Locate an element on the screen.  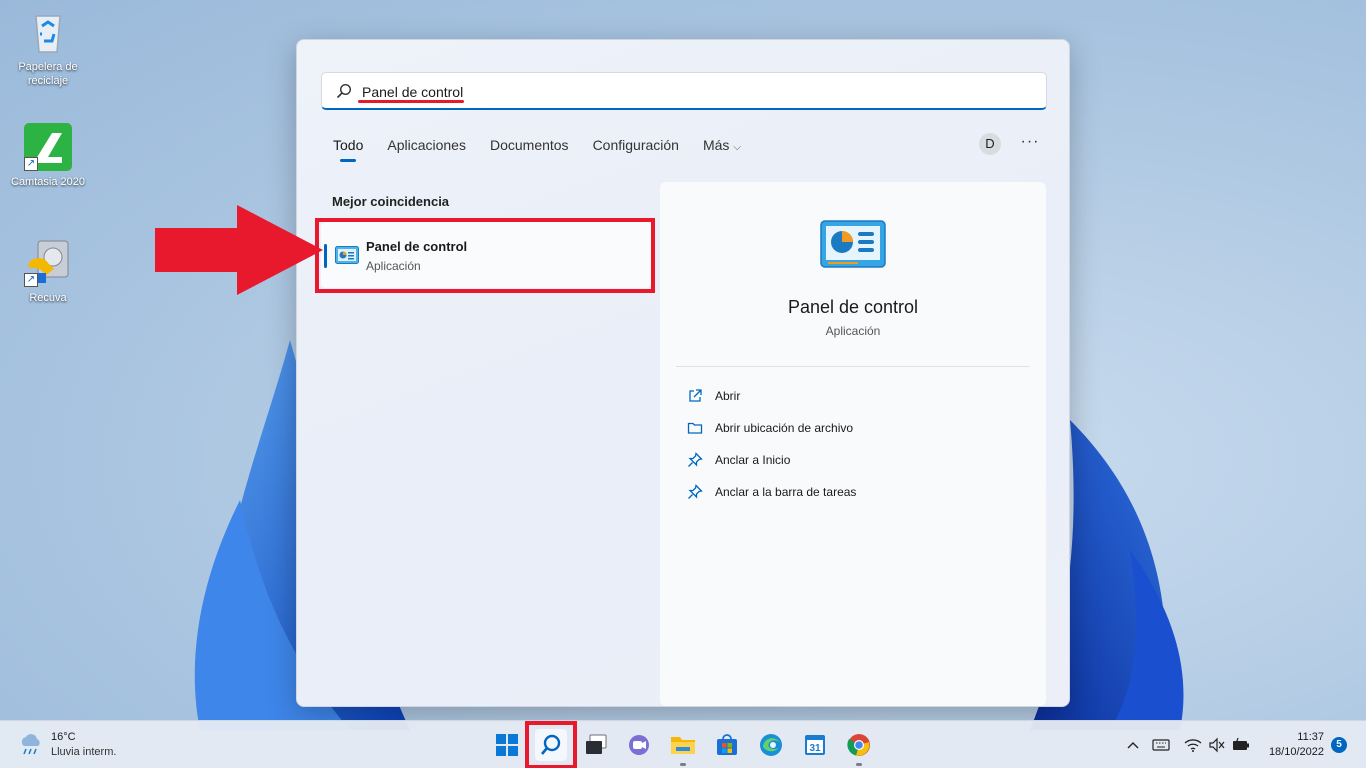
action-label: Abrir ubicación de archivo is located at coordinates (784, 428).